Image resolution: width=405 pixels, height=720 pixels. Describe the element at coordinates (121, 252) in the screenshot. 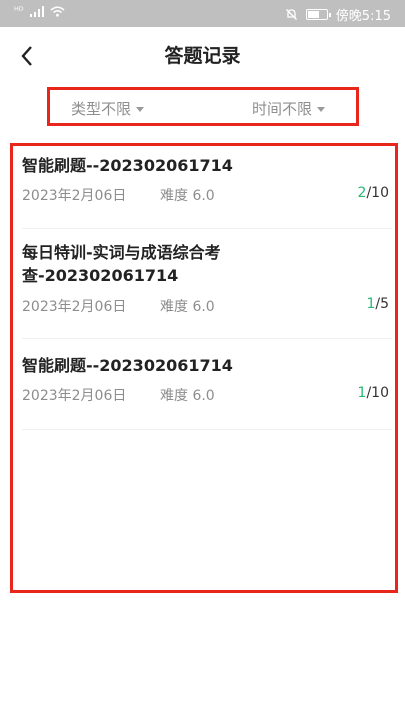

I see `record-title: 每日特训-实词与成语综合考` at that location.